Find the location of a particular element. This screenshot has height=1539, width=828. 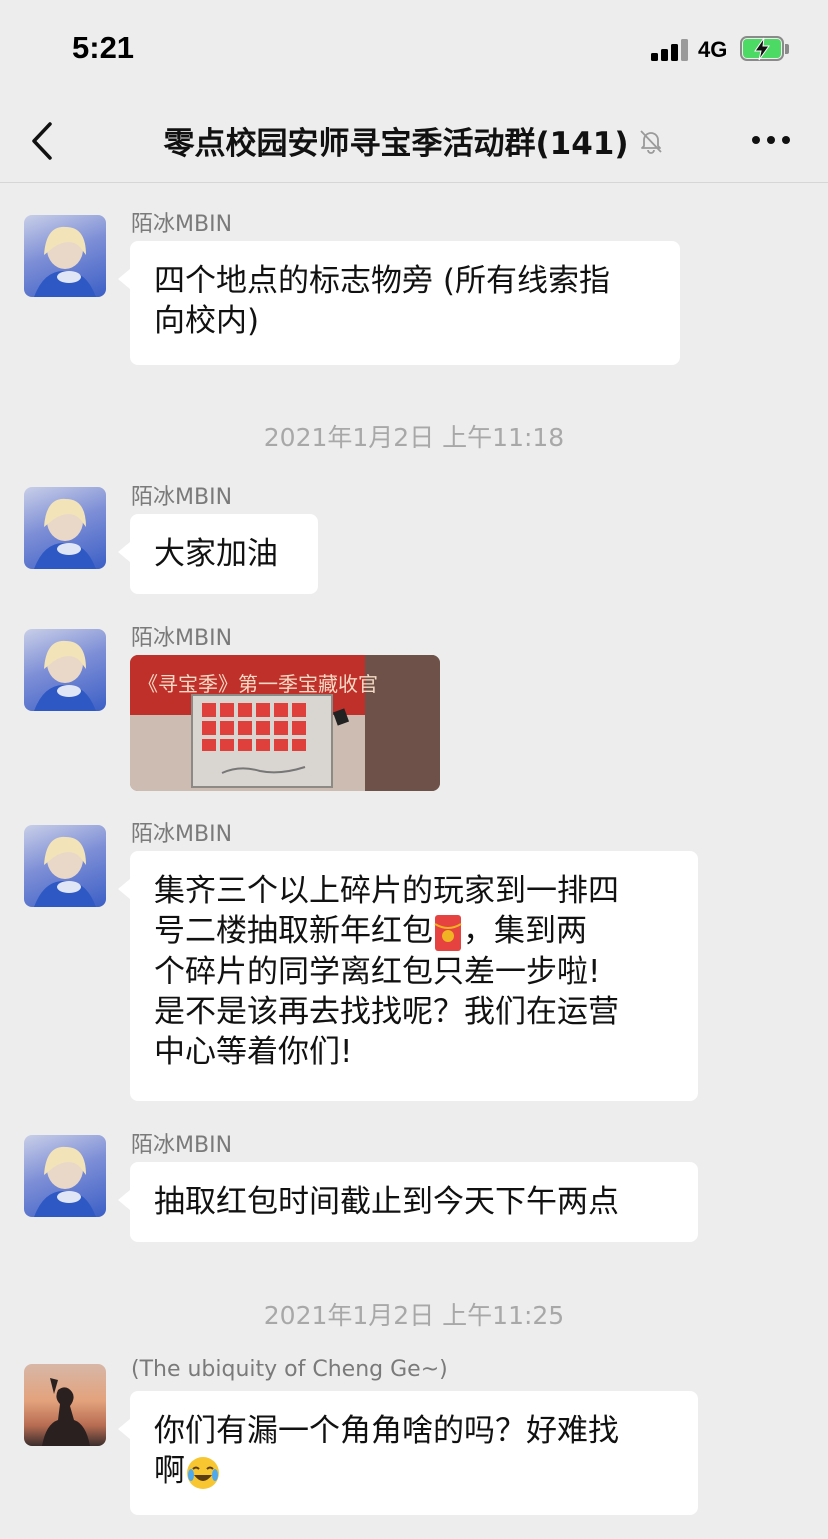

chat-title: 零点校园安师寻宝季活动群(141) is located at coordinates (414, 140).